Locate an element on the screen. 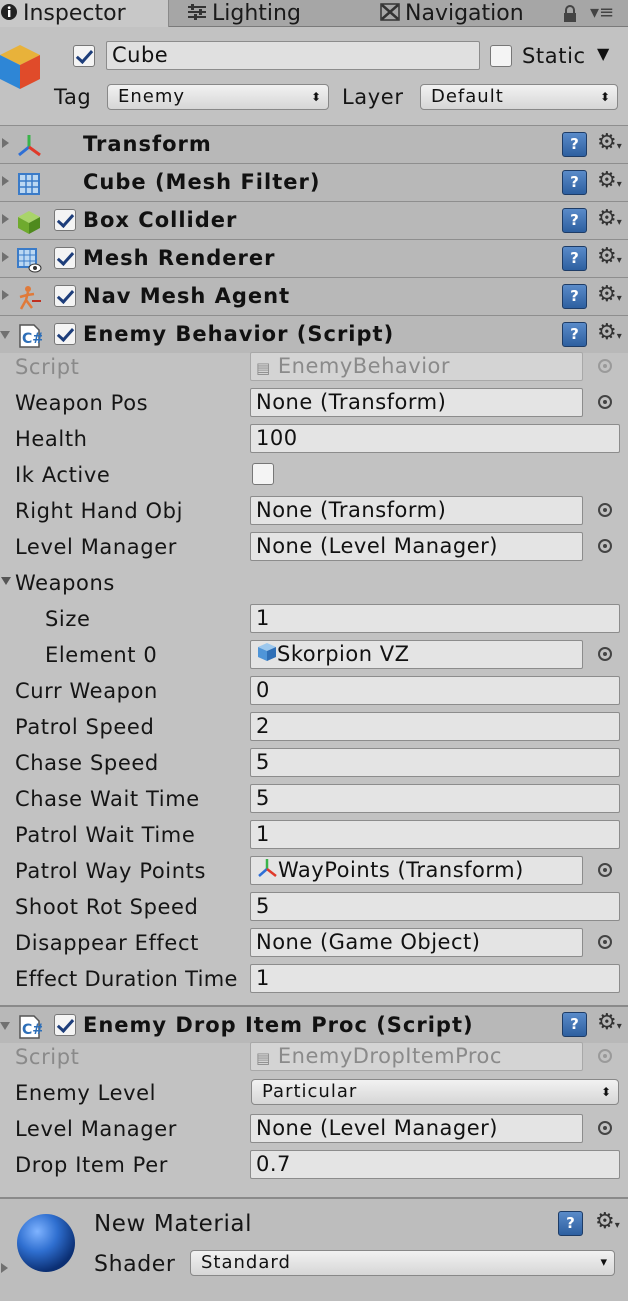 This screenshot has width=628, height=1301. component-enemy-drop-item: C# Enemy Drop Item Proc (Script) ? ⚙▾ is located at coordinates (314, 1024).